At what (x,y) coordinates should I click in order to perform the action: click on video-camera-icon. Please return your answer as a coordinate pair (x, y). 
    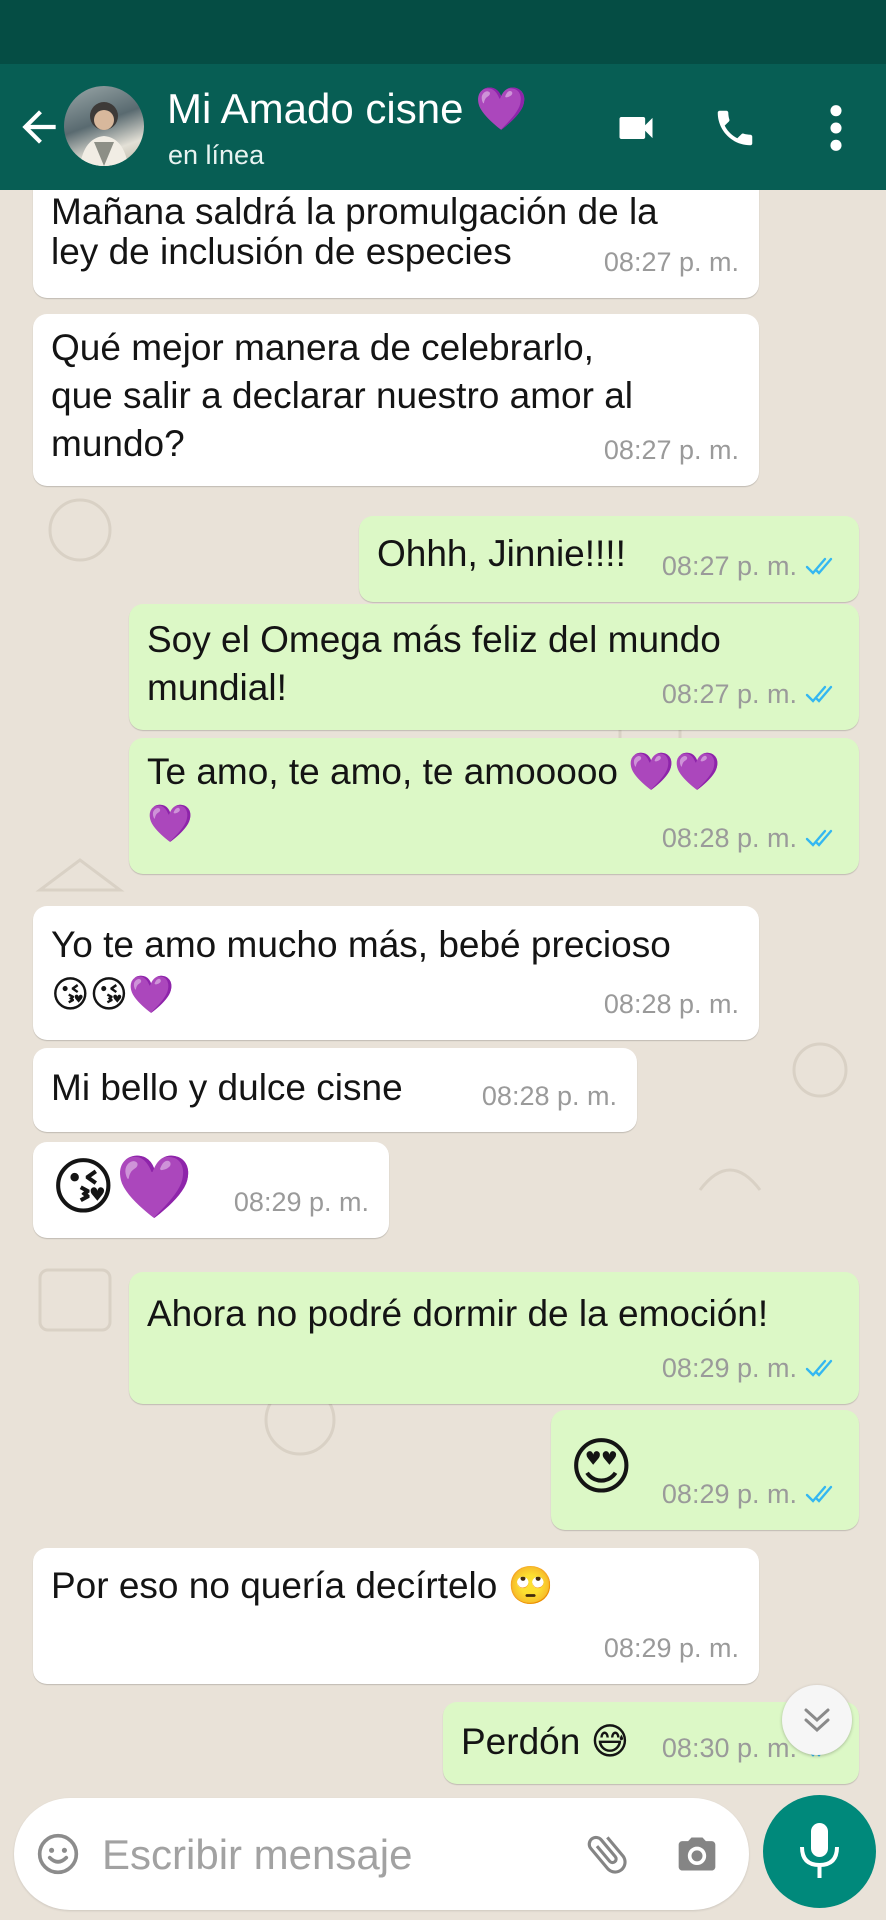
    Looking at the image, I should click on (636, 128).